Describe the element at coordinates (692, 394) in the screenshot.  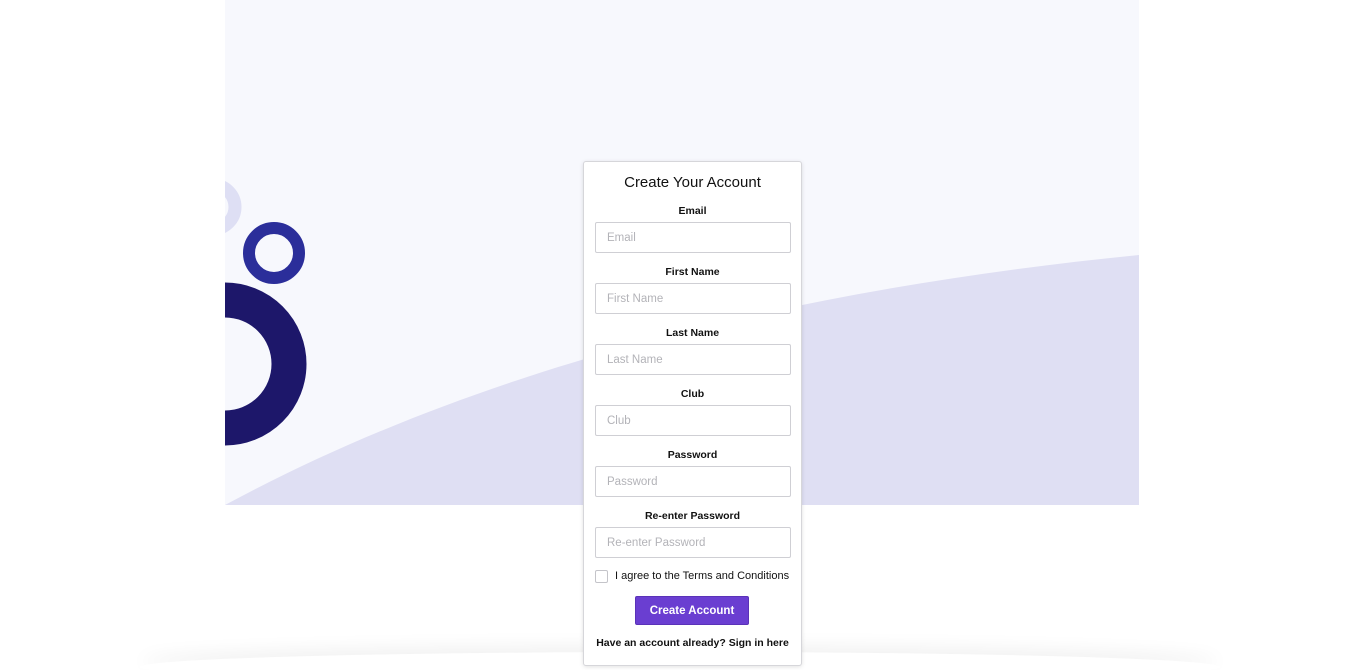
I see `club-label: Club` at that location.